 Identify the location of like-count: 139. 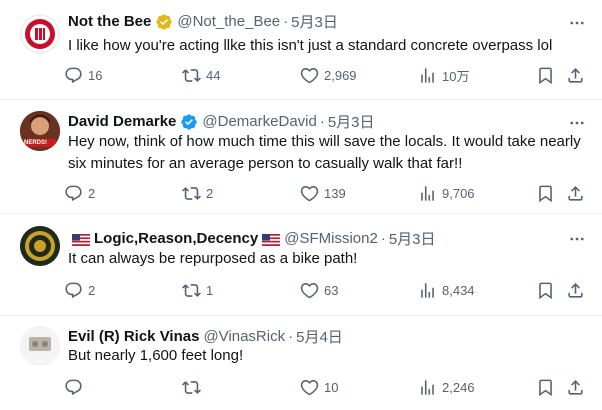
(335, 193).